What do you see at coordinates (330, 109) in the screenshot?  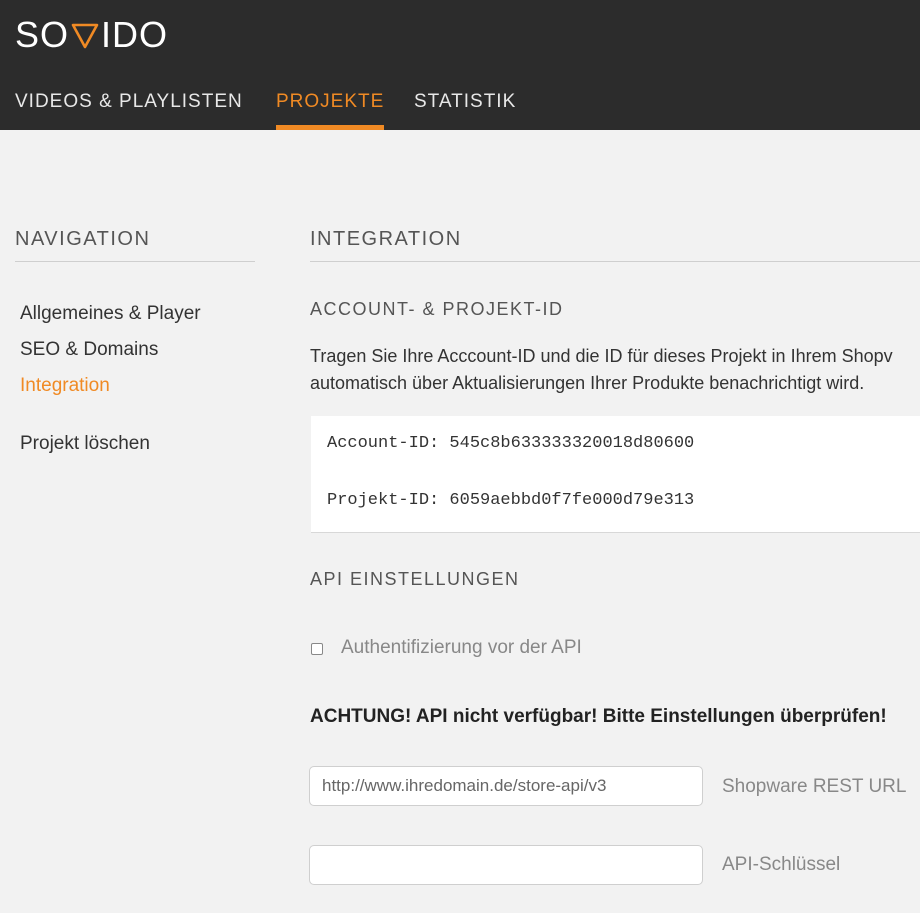 I see `tab-projekte: PROJEKTE` at bounding box center [330, 109].